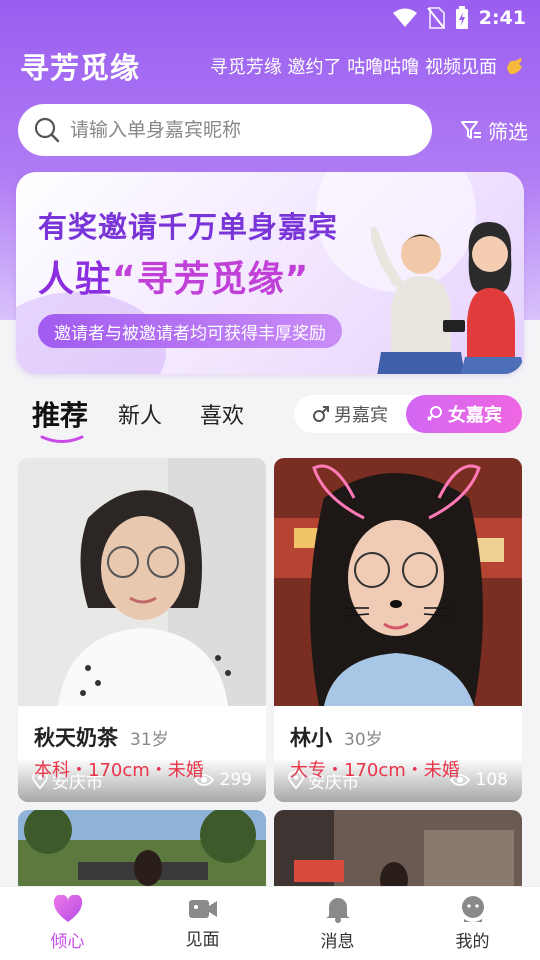 The height and width of the screenshot is (960, 540). Describe the element at coordinates (270, 18) in the screenshot. I see `status-bar: 2:41` at that location.